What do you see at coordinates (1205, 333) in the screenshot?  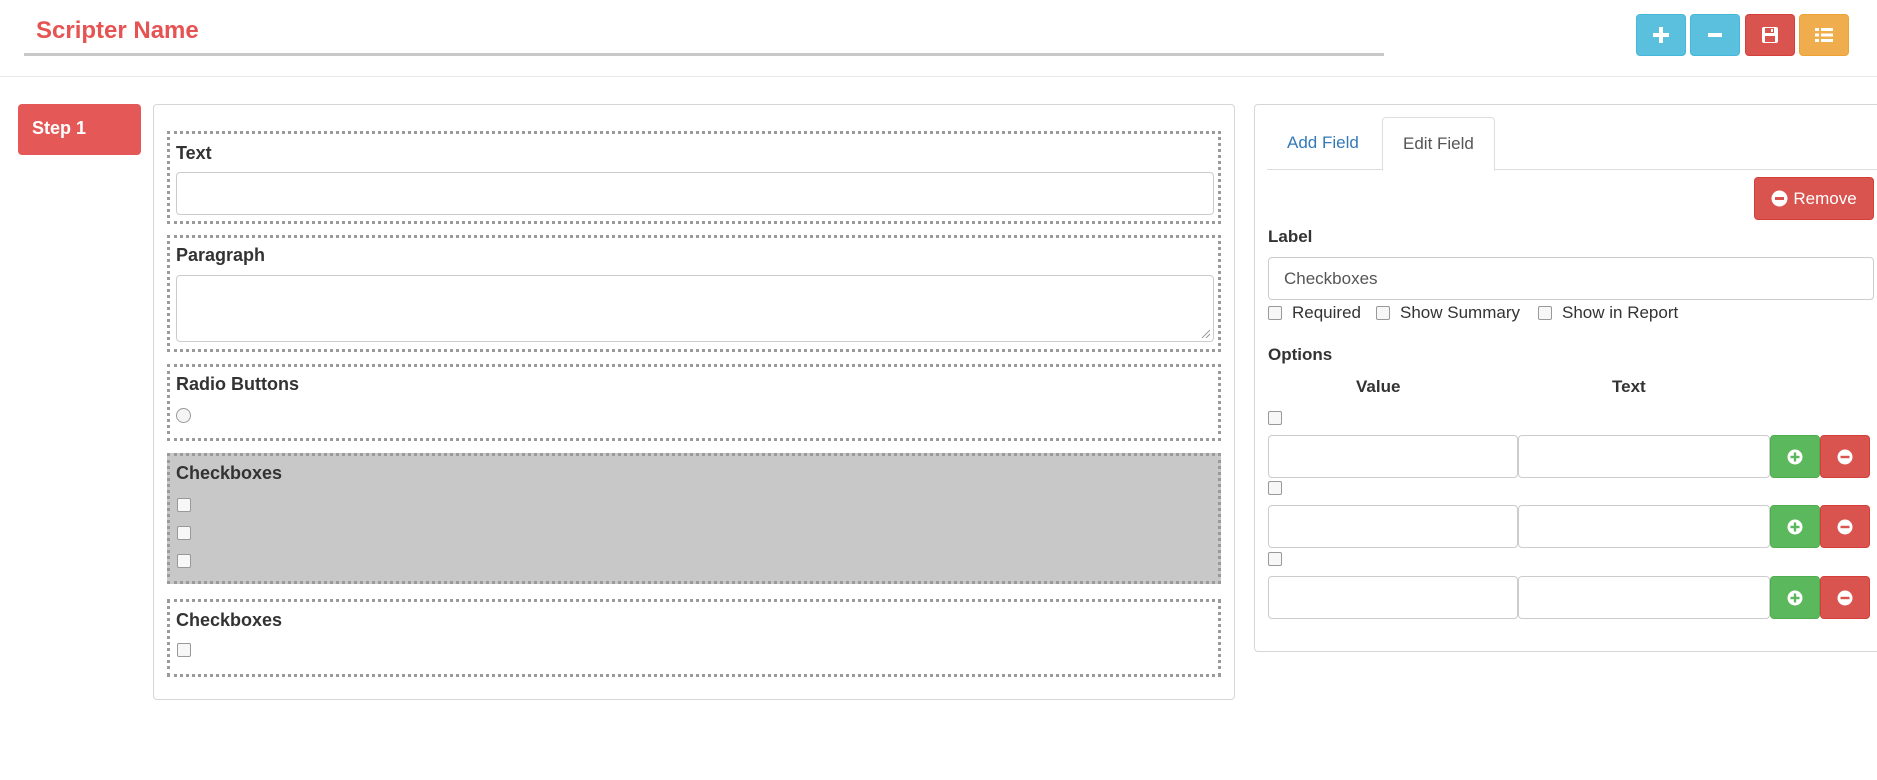 I see `resize-grip-icon` at bounding box center [1205, 333].